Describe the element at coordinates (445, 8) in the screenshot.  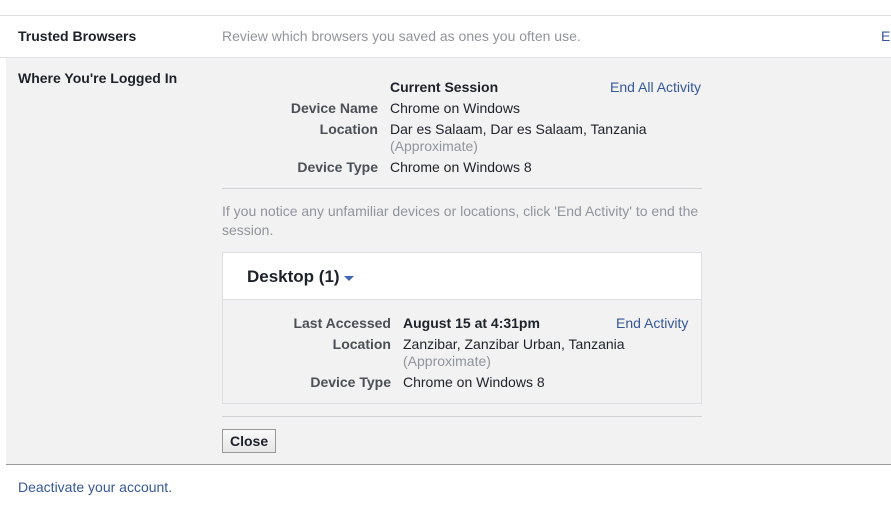
I see `previous-row-edge` at that location.